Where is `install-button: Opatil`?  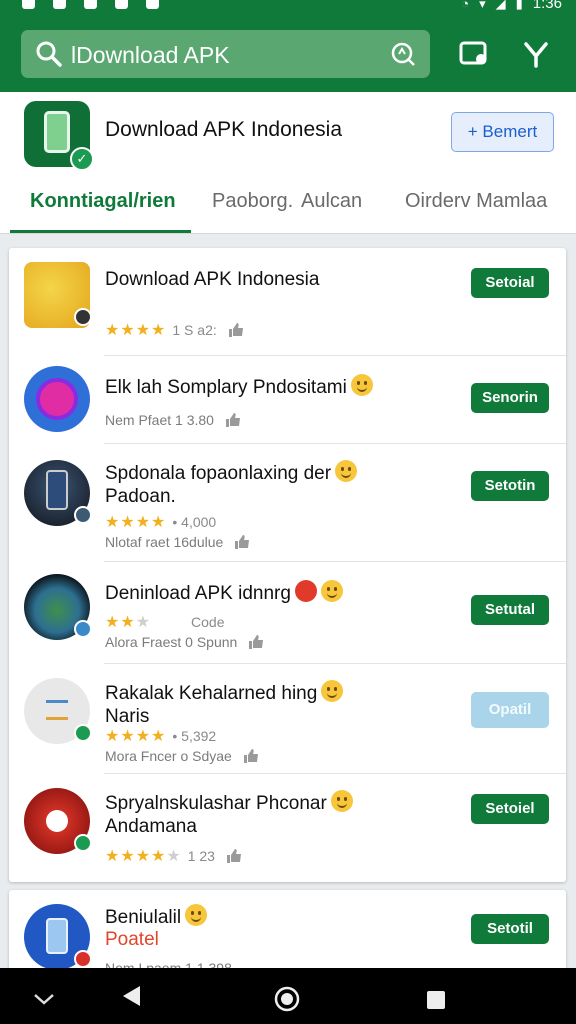
install-button: Opatil is located at coordinates (510, 710).